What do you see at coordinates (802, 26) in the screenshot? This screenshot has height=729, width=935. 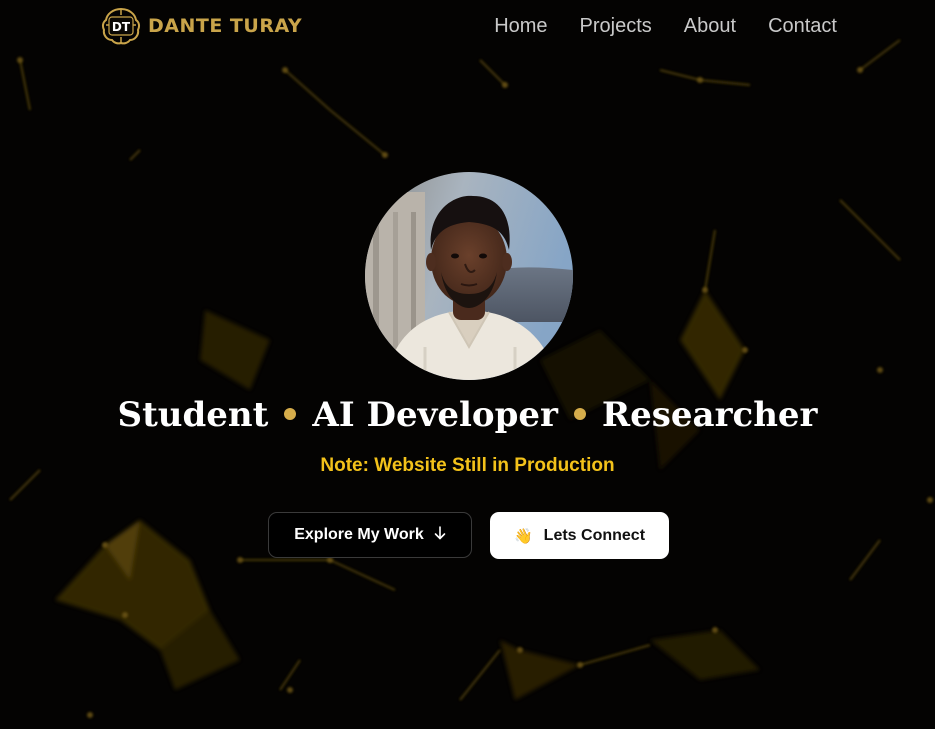 I see `nav-contact: Contact` at bounding box center [802, 26].